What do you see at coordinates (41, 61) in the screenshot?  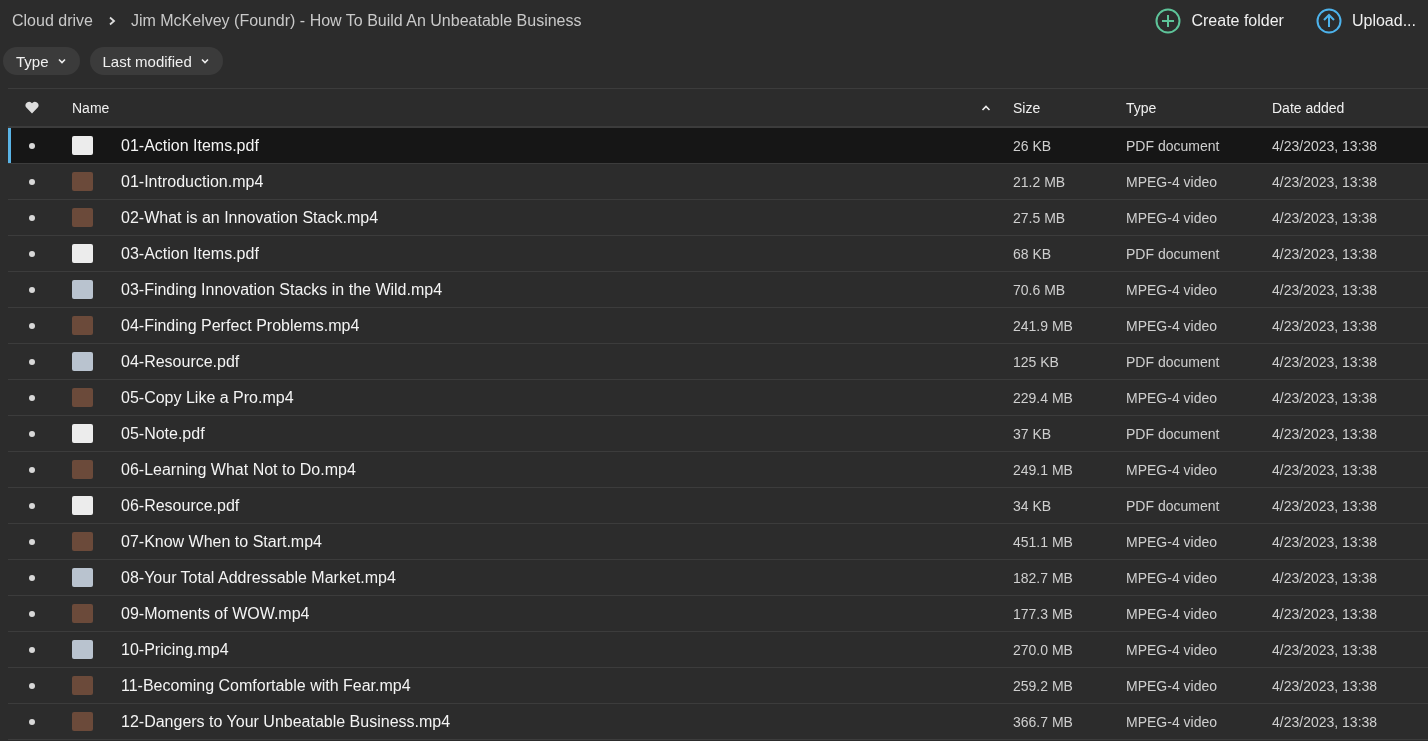 I see `filter-dropdown: Type` at bounding box center [41, 61].